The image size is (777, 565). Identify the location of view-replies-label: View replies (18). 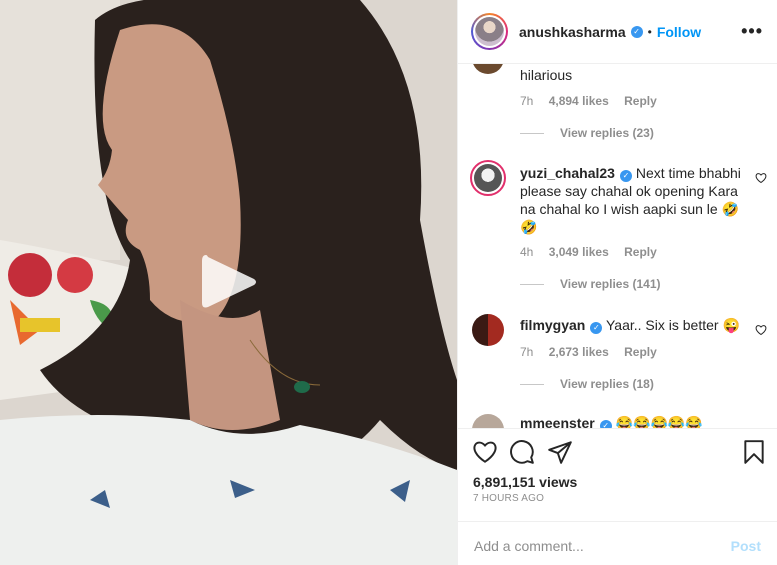
(607, 384).